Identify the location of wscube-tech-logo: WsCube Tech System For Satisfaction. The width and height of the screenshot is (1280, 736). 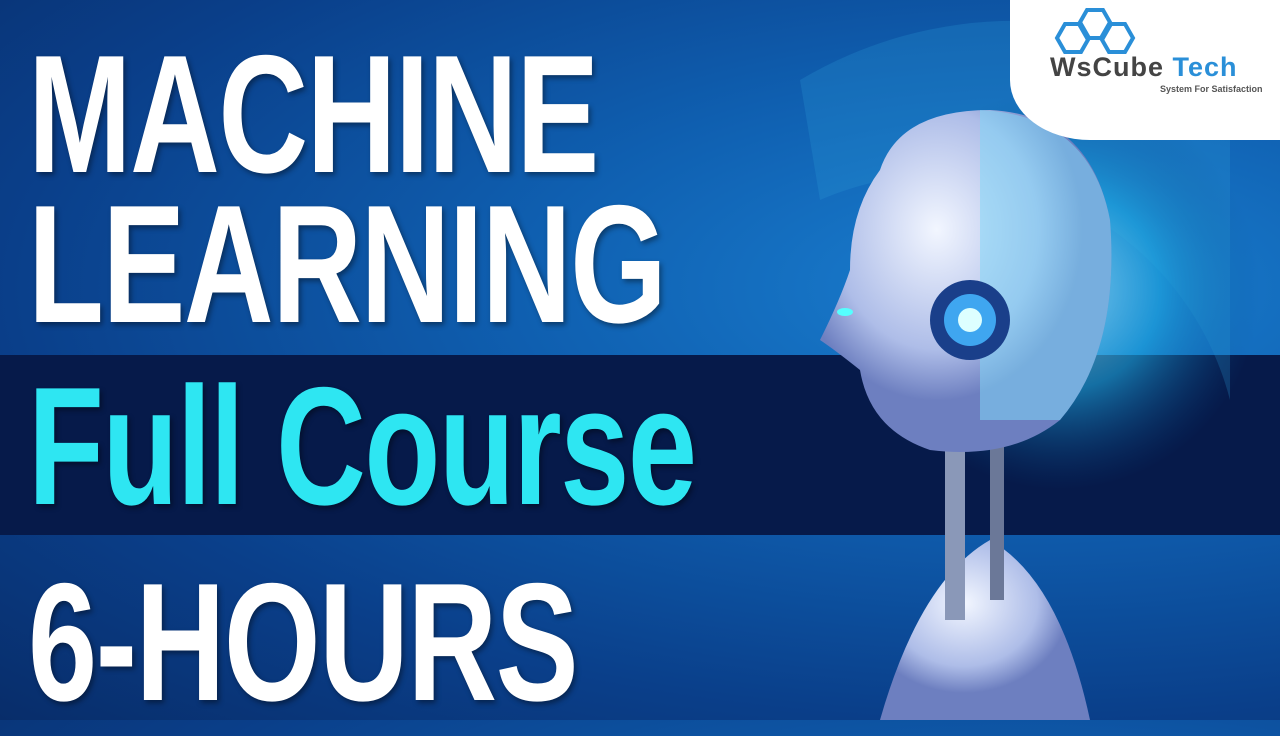
(1145, 70).